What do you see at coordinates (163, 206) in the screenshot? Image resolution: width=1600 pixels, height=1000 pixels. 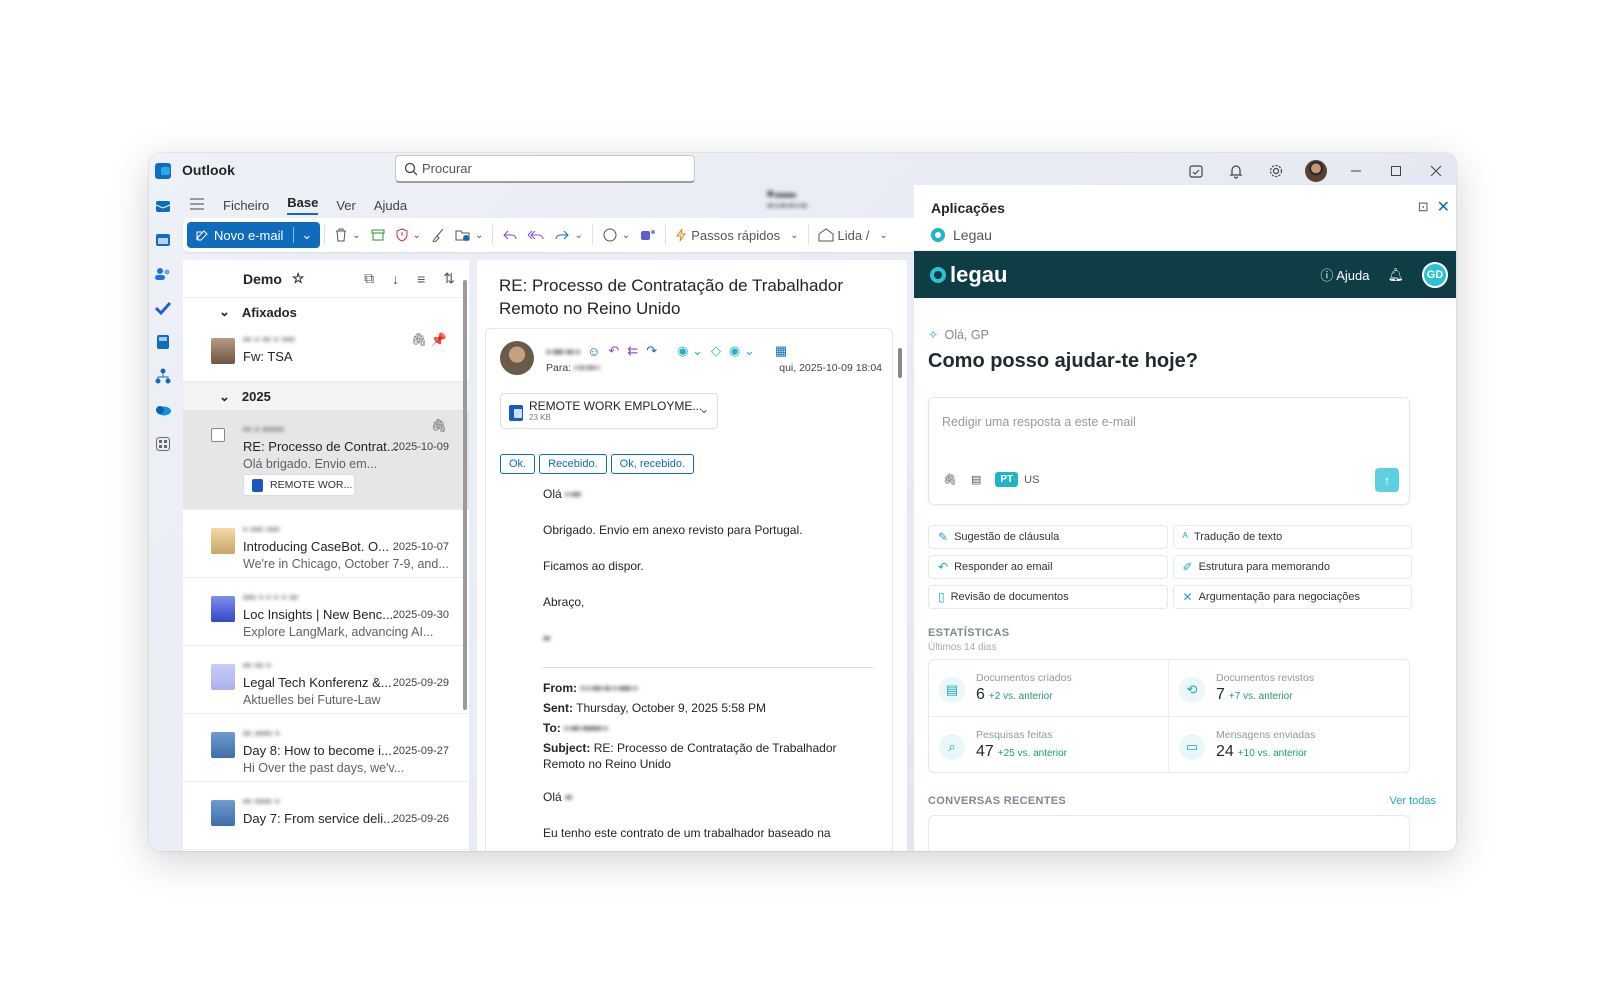 I see `mail-icon` at bounding box center [163, 206].